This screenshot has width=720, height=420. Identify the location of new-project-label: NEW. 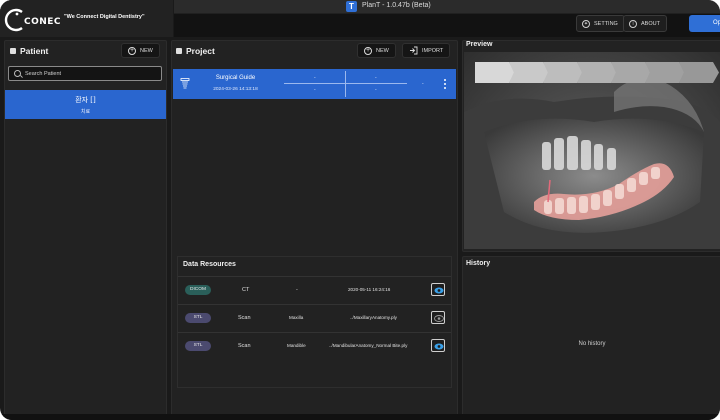
(382, 50).